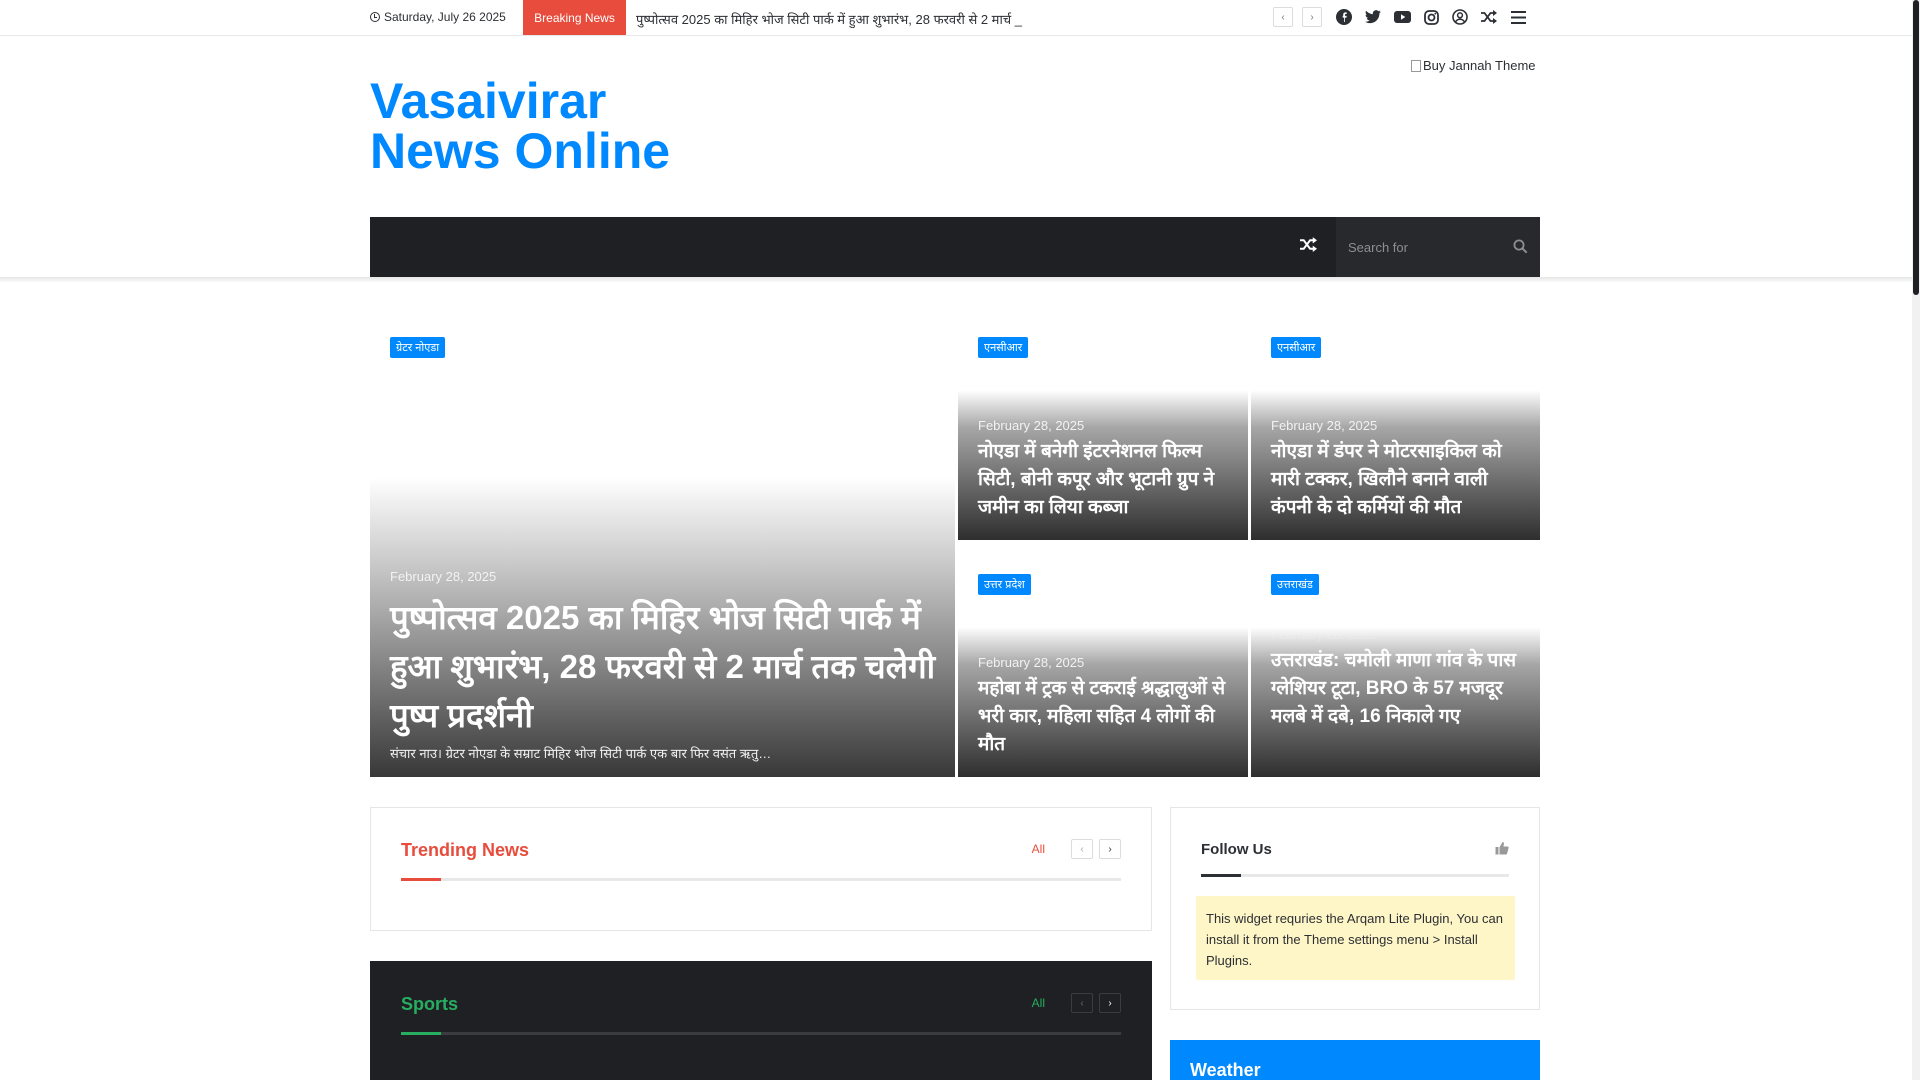 The height and width of the screenshot is (1080, 1920). Describe the element at coordinates (1373, 17) in the screenshot. I see `twitter-icon` at that location.